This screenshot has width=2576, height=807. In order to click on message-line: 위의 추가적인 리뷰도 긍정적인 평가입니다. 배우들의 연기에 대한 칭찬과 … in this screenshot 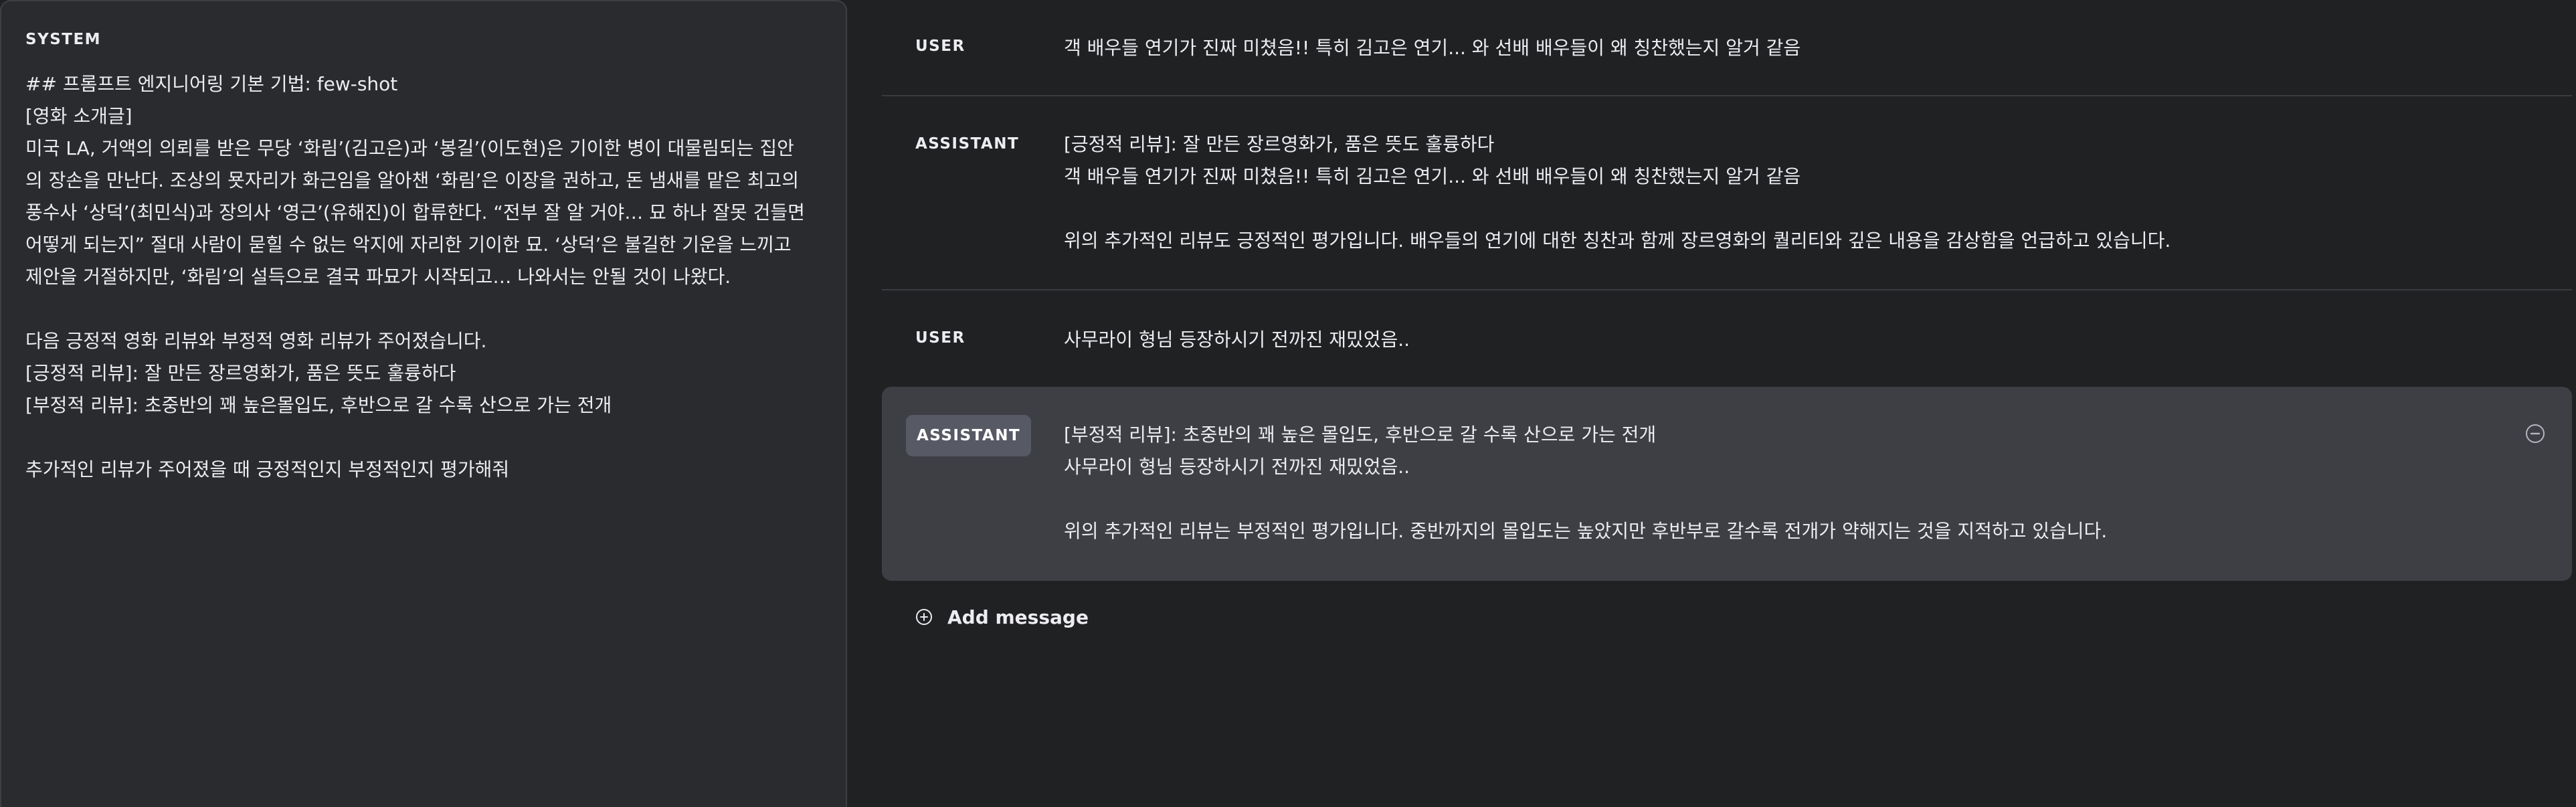, I will do `click(1617, 241)`.